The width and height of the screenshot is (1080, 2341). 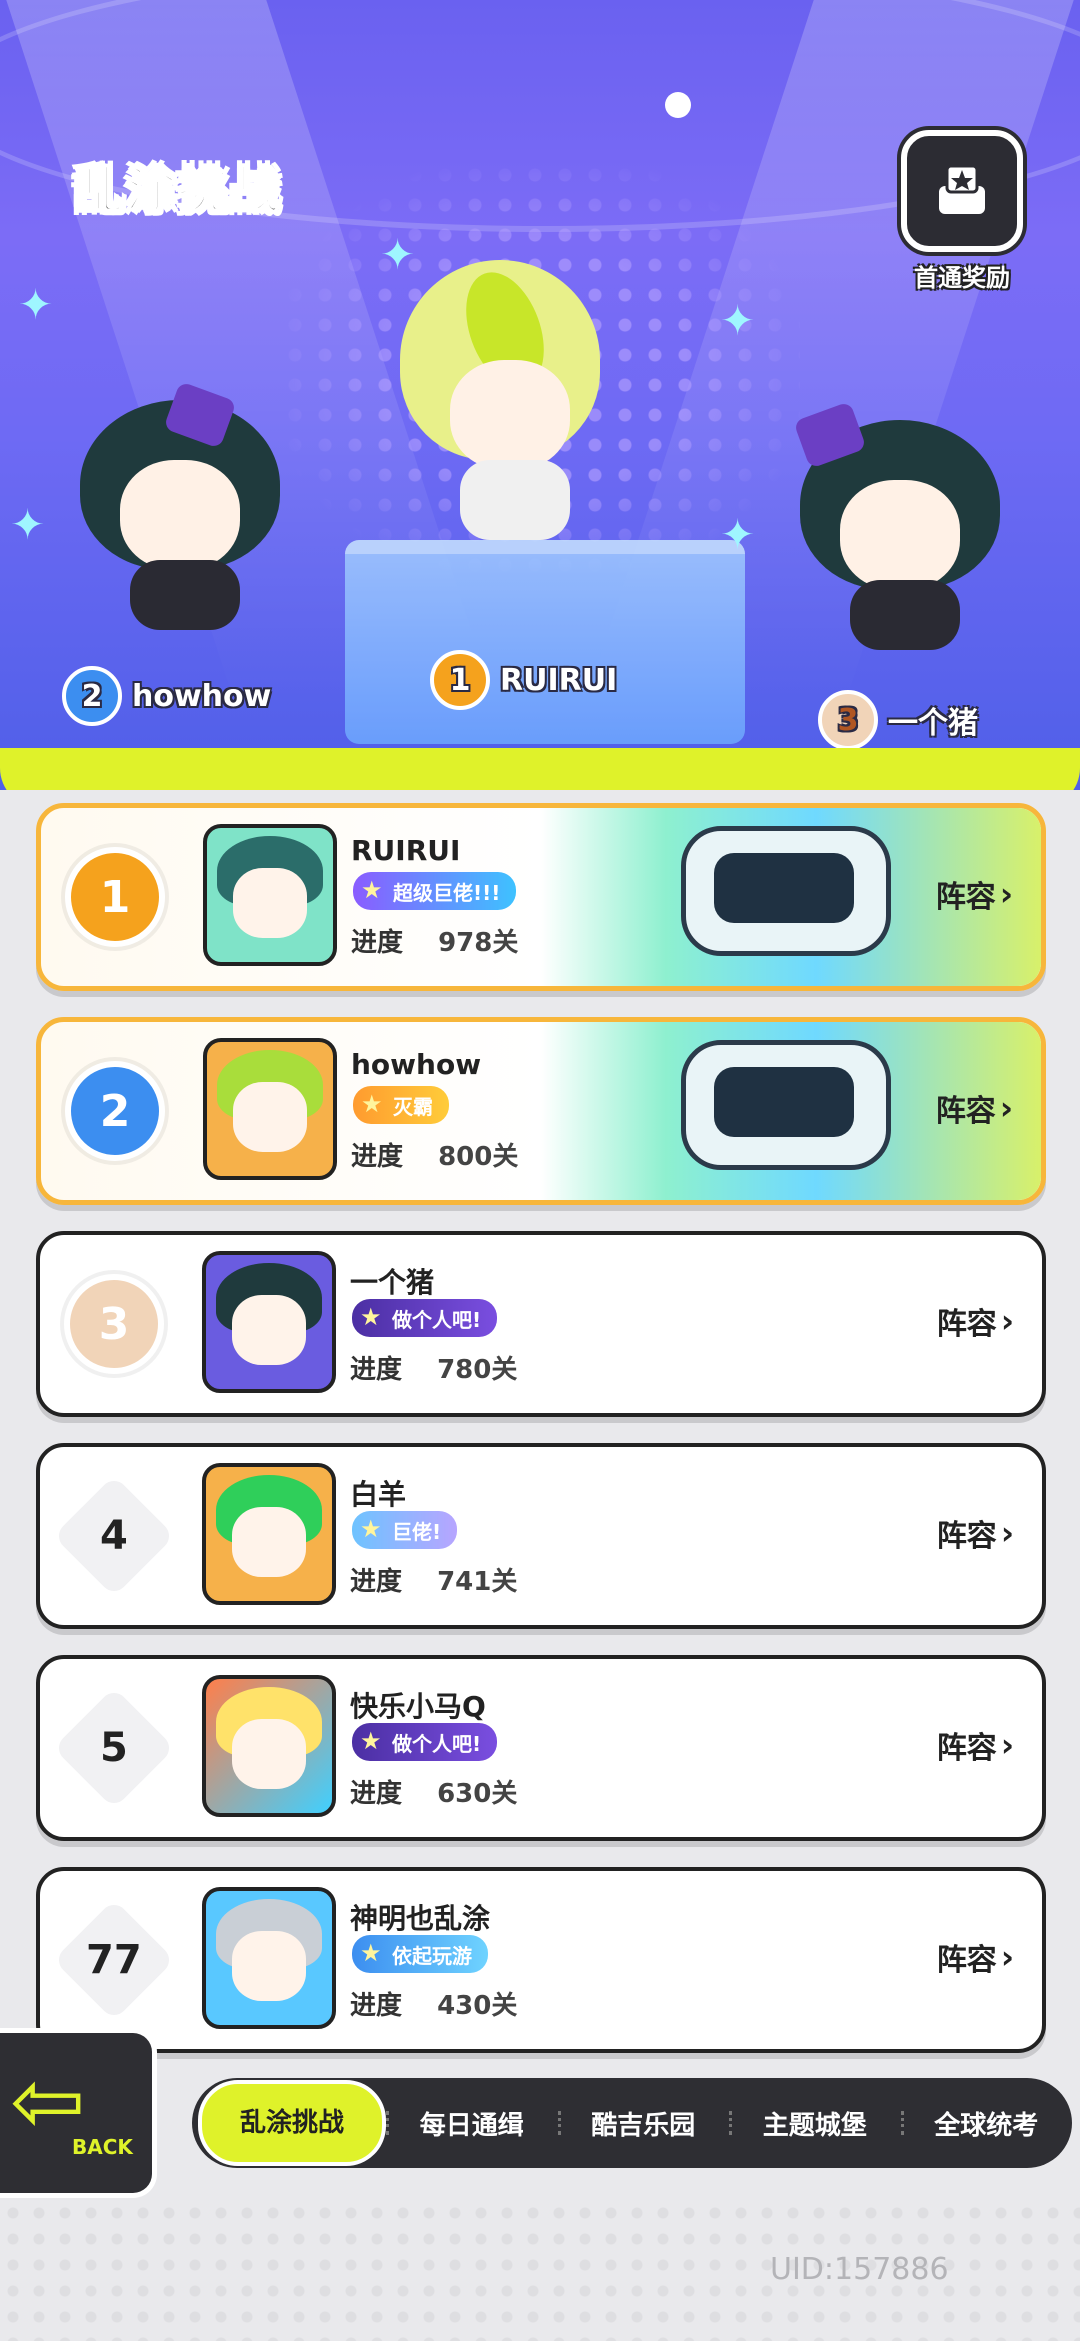 I want to click on rank-number: 5, so click(x=114, y=1748).